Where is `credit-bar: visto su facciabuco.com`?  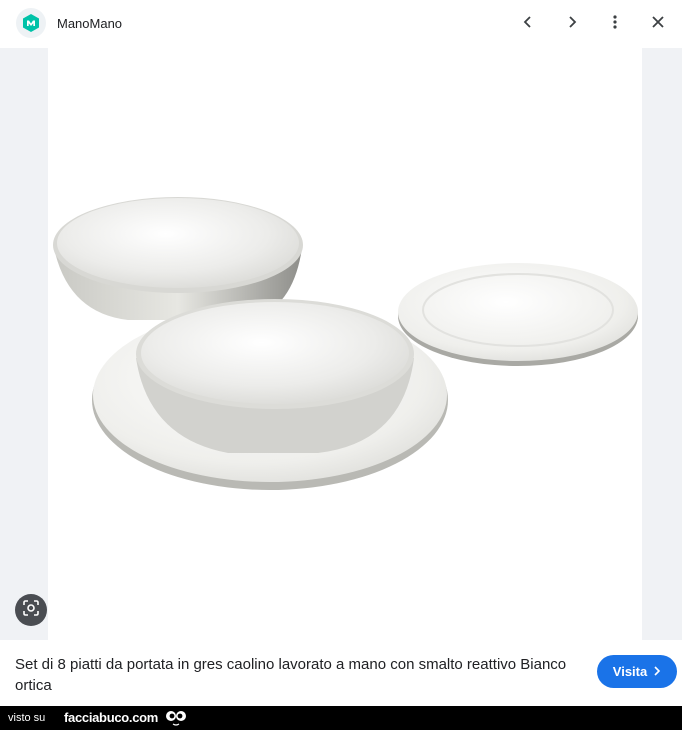
credit-bar: visto su facciabuco.com is located at coordinates (341, 718).